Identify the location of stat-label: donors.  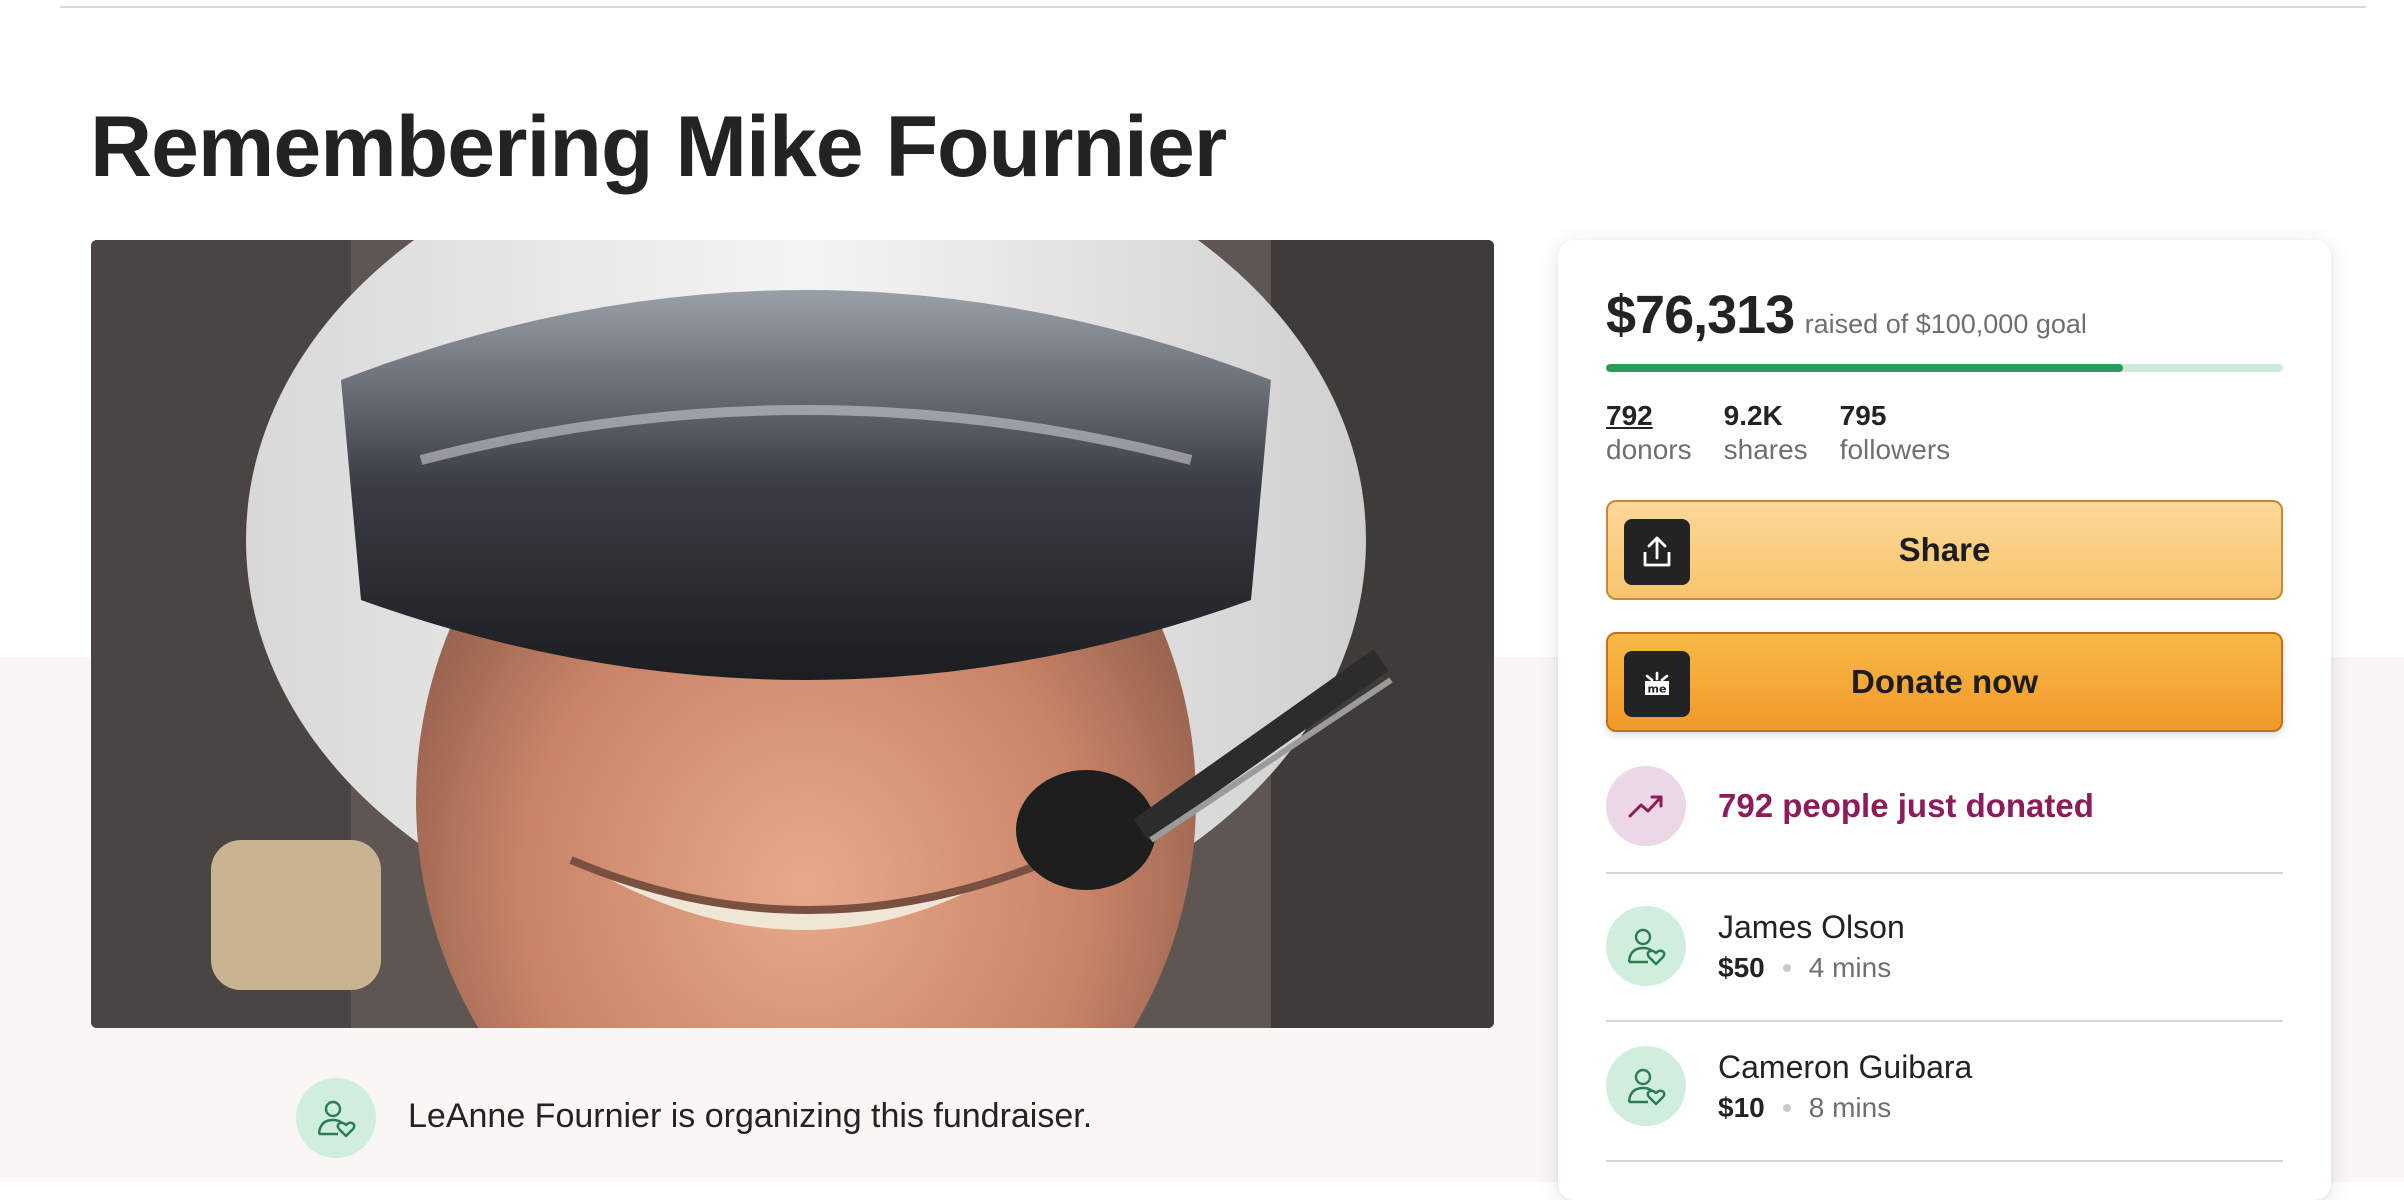
(1649, 449).